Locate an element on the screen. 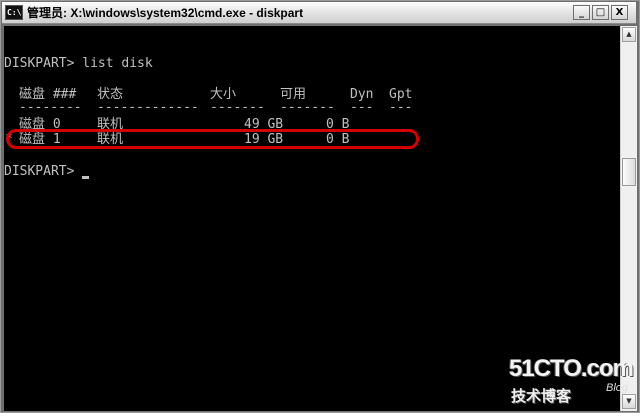  watermark: 51CTO.com 技术博客 Blog is located at coordinates (574, 382).